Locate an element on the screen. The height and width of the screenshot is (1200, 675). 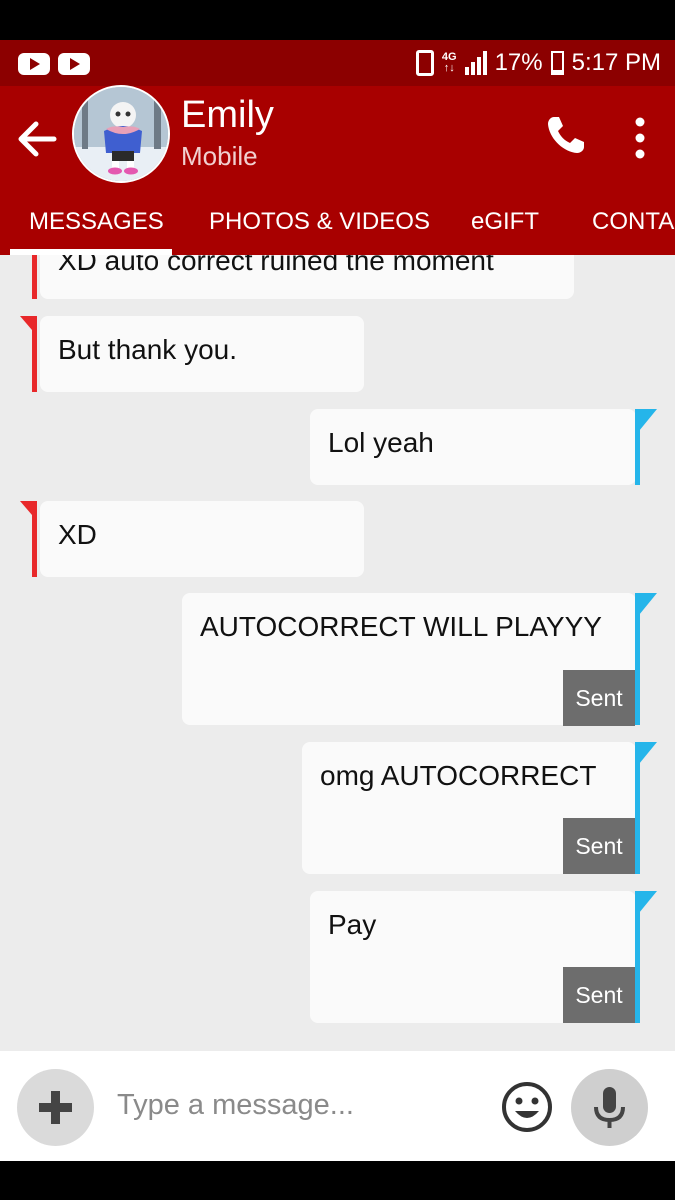
voice-input-button is located at coordinates (609, 1107).